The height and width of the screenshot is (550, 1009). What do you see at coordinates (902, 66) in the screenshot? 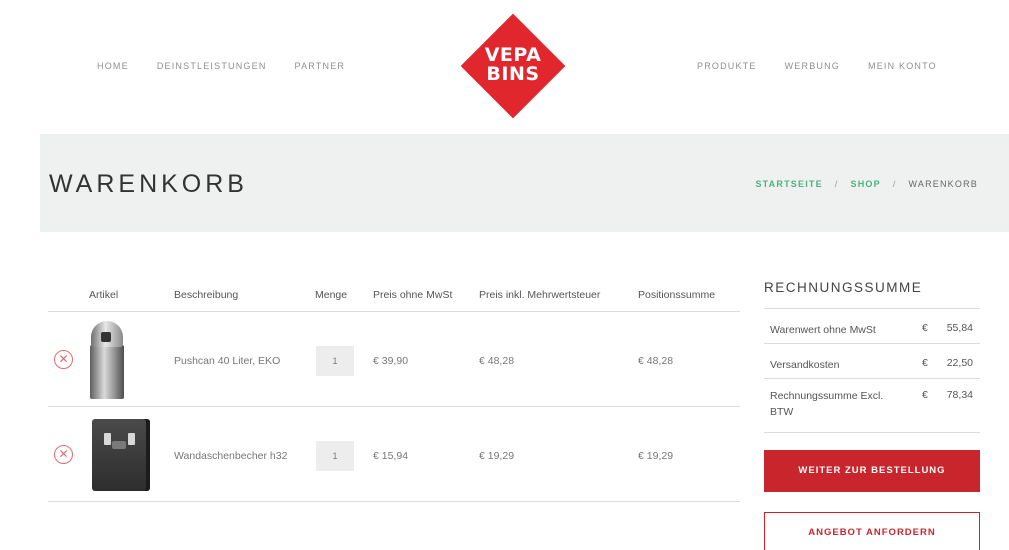
I see `nav-my-account: MEIN KONTO` at bounding box center [902, 66].